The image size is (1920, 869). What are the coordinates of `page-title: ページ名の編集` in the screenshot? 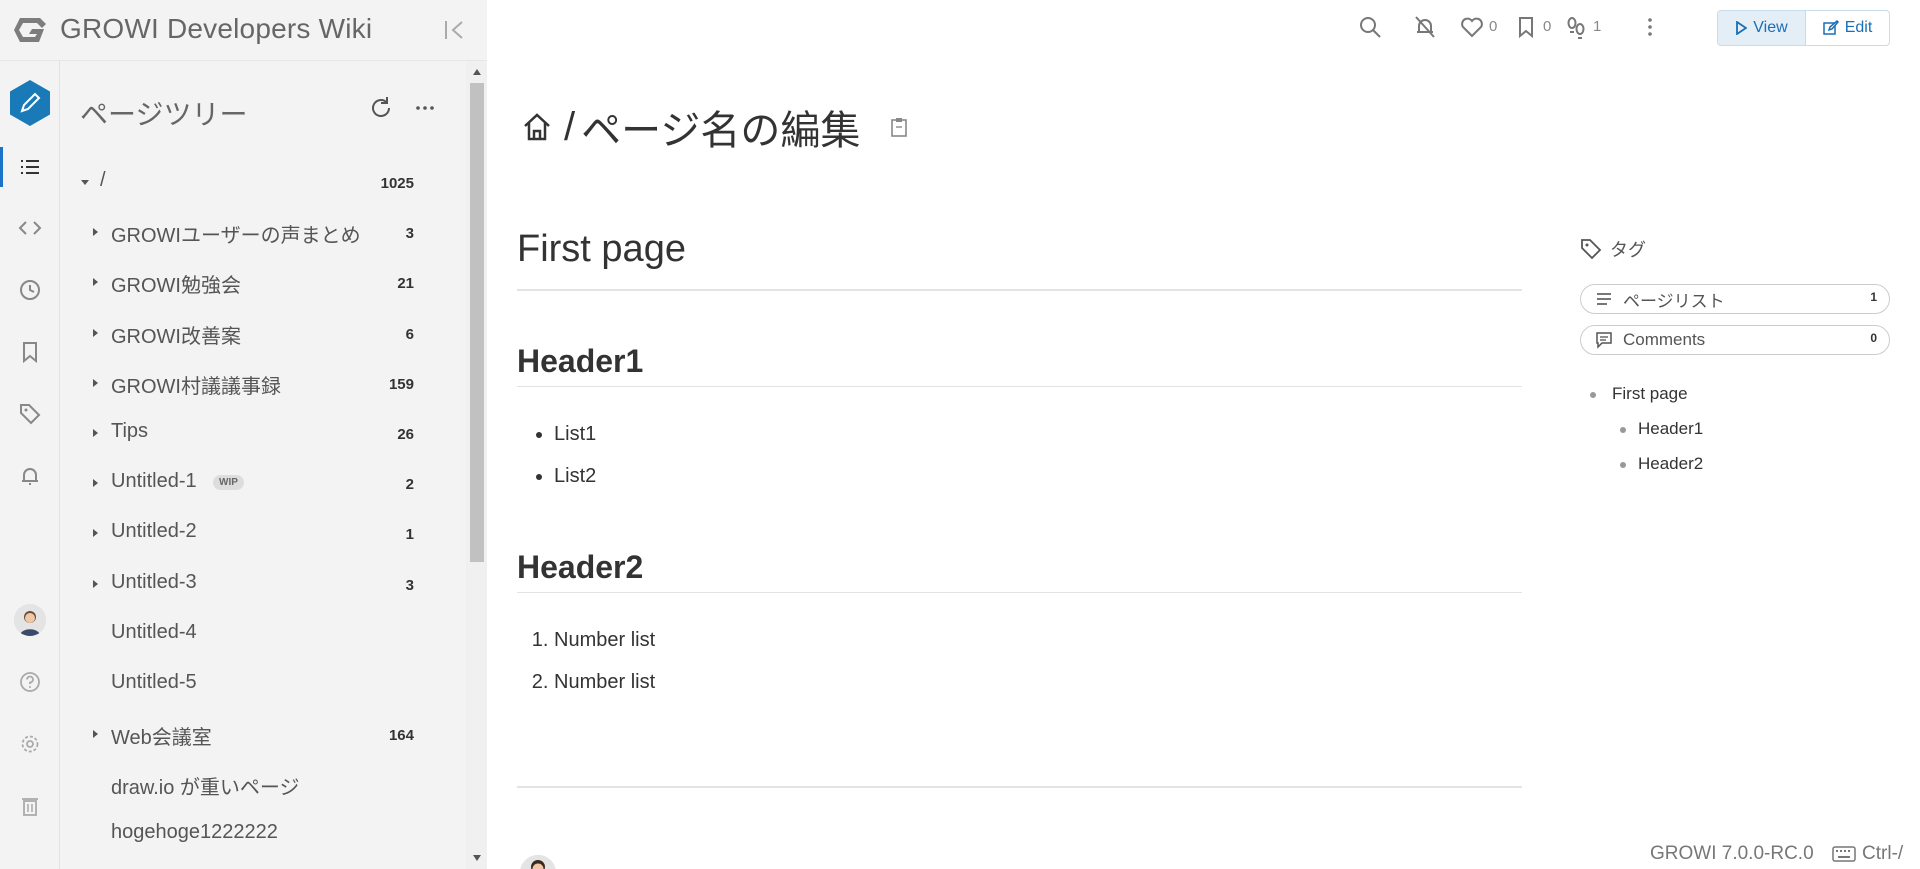 It's located at (720, 127).